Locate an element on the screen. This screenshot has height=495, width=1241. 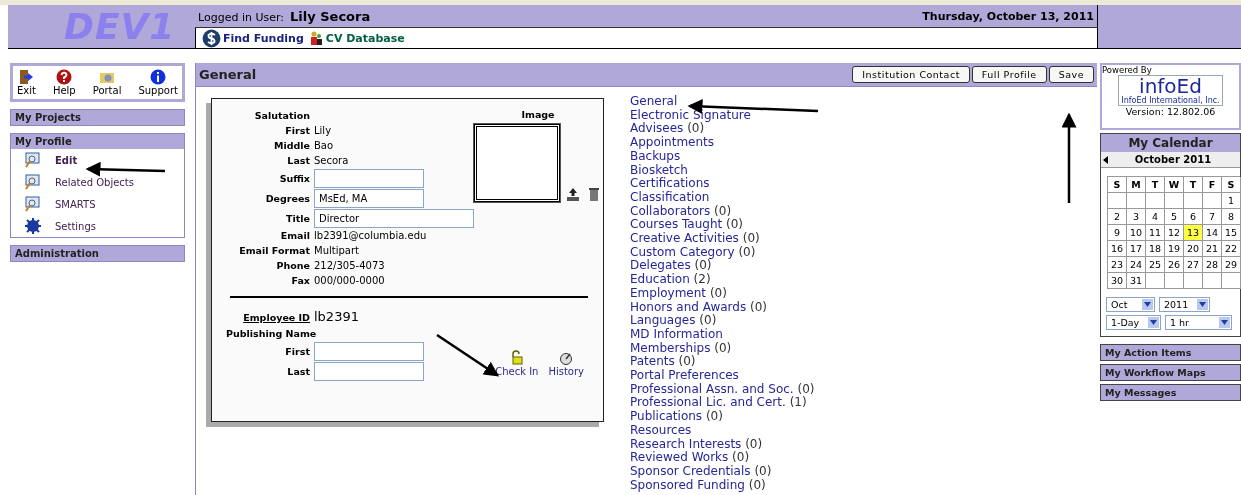
profile-link: Creative Activities (0) is located at coordinates (722, 239).